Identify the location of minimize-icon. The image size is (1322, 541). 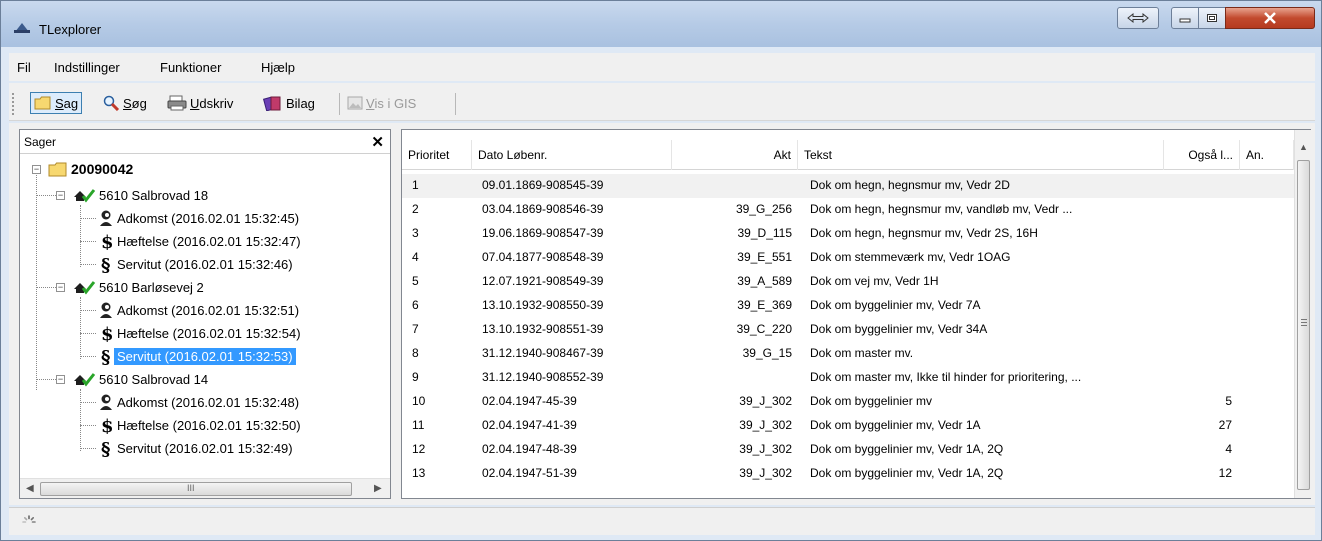
(1185, 20).